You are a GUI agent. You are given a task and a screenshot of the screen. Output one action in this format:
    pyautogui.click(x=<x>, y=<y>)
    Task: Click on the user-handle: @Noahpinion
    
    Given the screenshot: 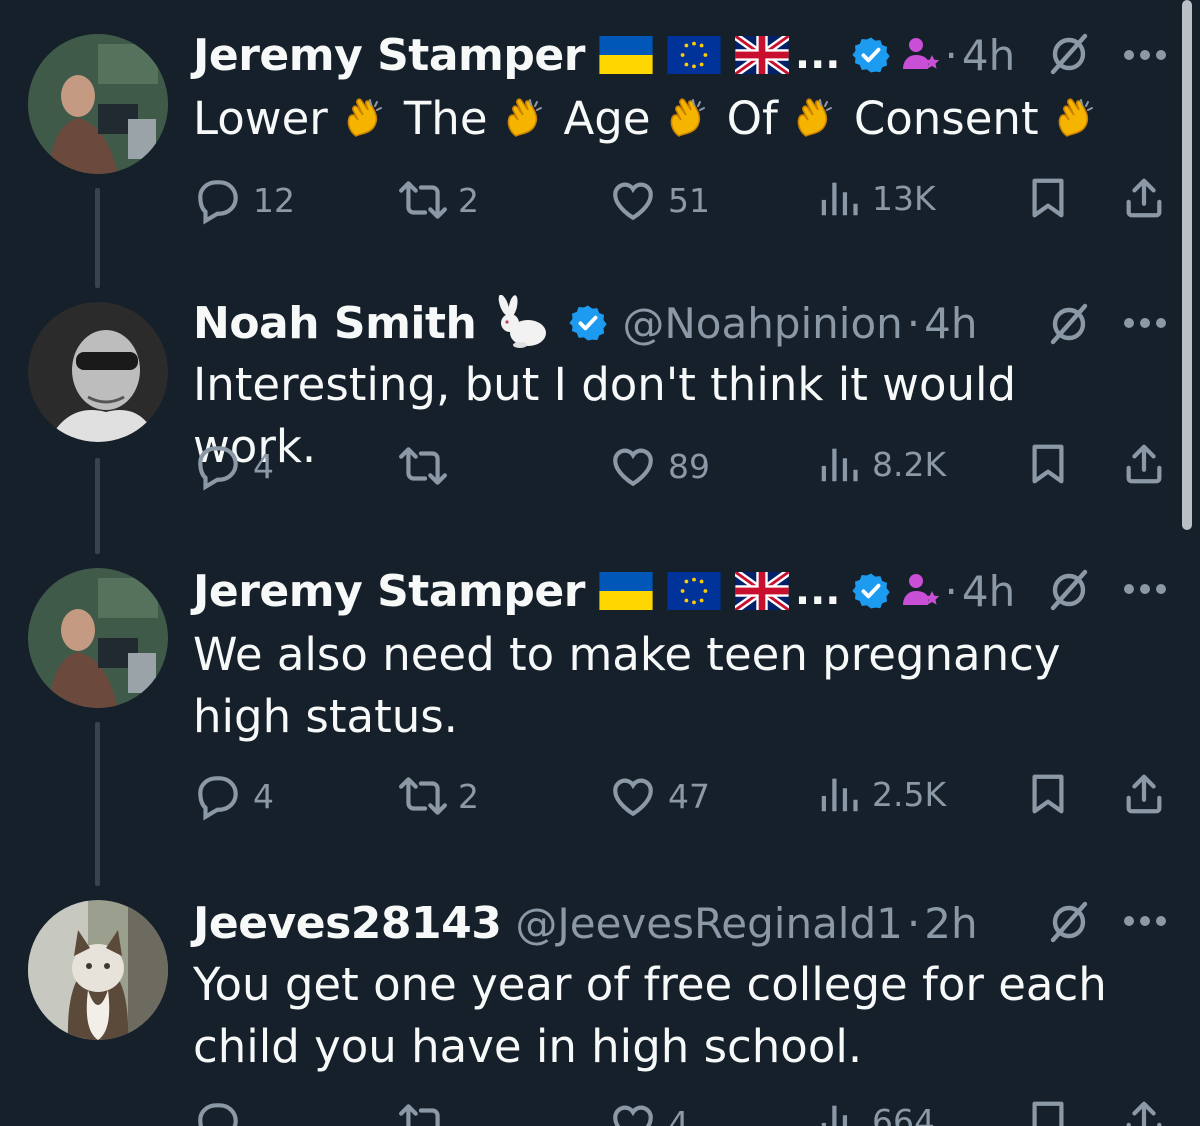 What is the action you would take?
    pyautogui.click(x=762, y=323)
    